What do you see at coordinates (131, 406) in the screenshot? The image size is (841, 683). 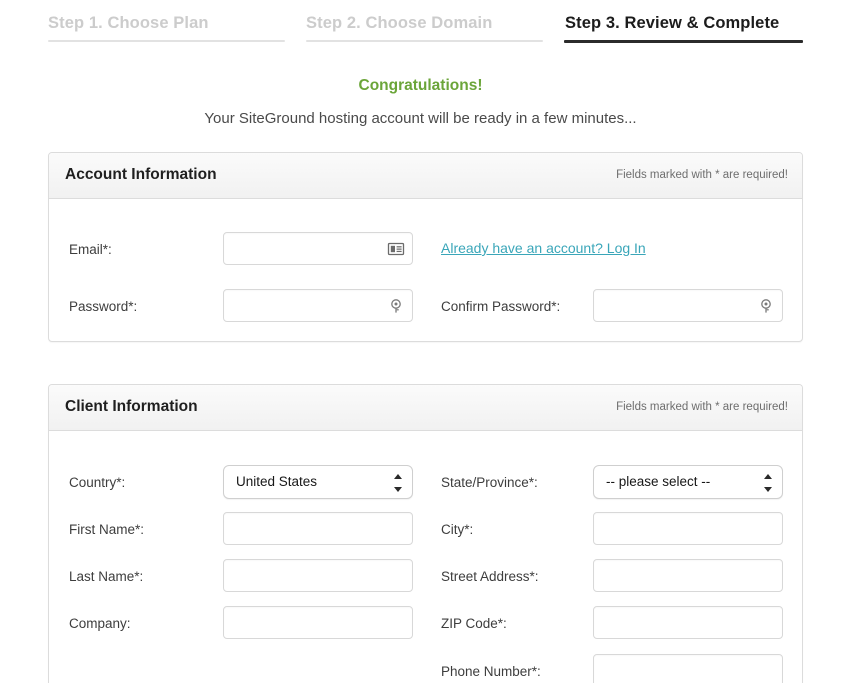 I see `client-panel-title: Client Information` at bounding box center [131, 406].